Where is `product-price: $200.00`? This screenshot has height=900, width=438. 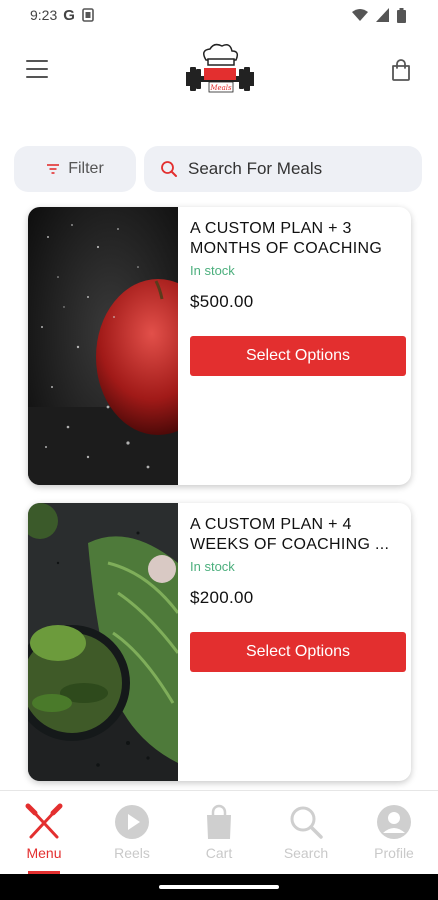
product-price: $200.00 is located at coordinates (222, 597).